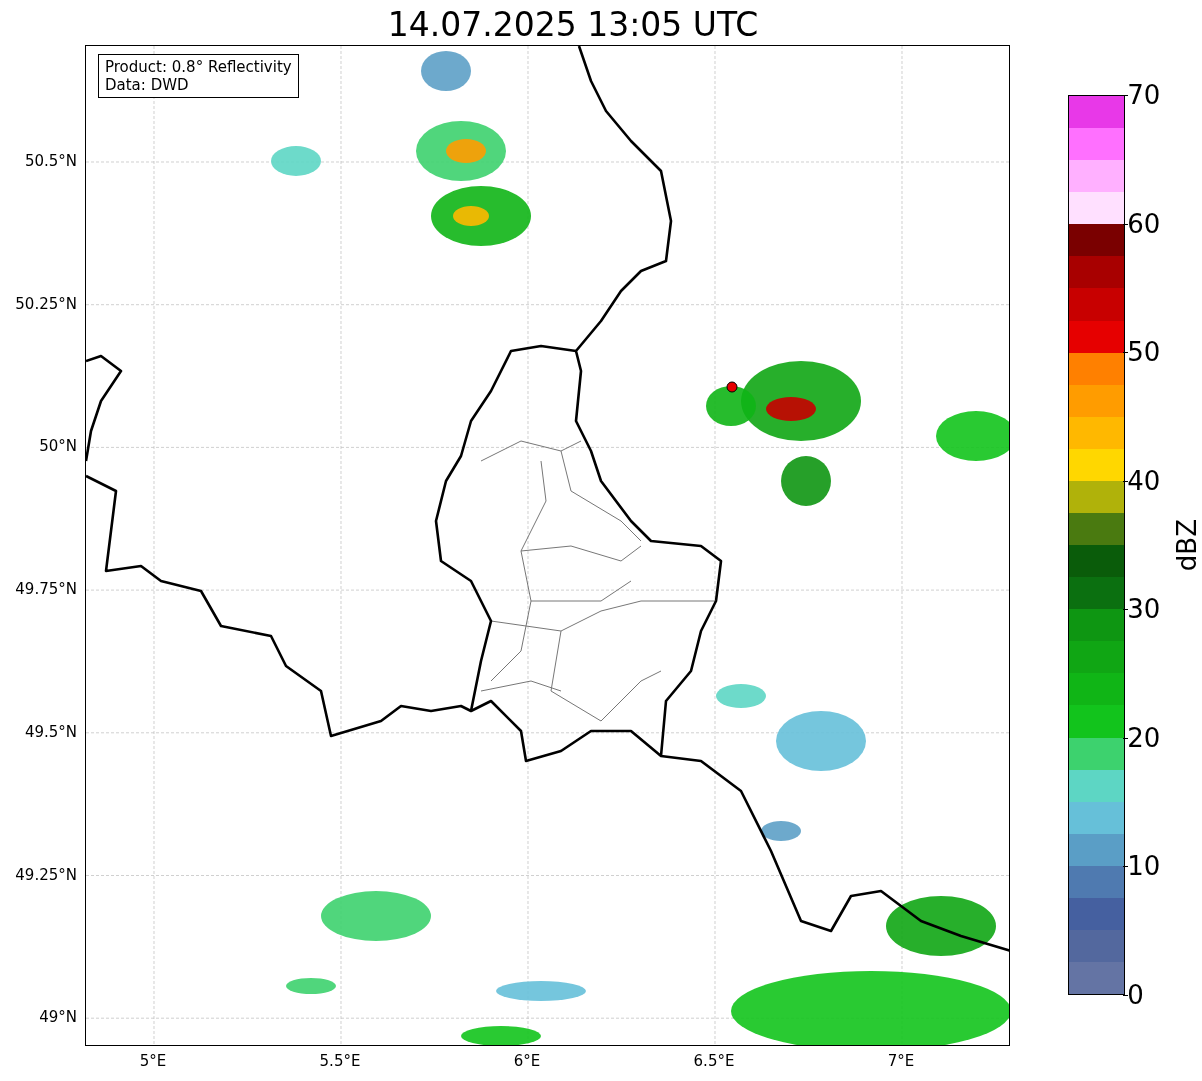  What do you see at coordinates (340, 1061) in the screenshot?
I see `longitude-label: 5.5°E` at bounding box center [340, 1061].